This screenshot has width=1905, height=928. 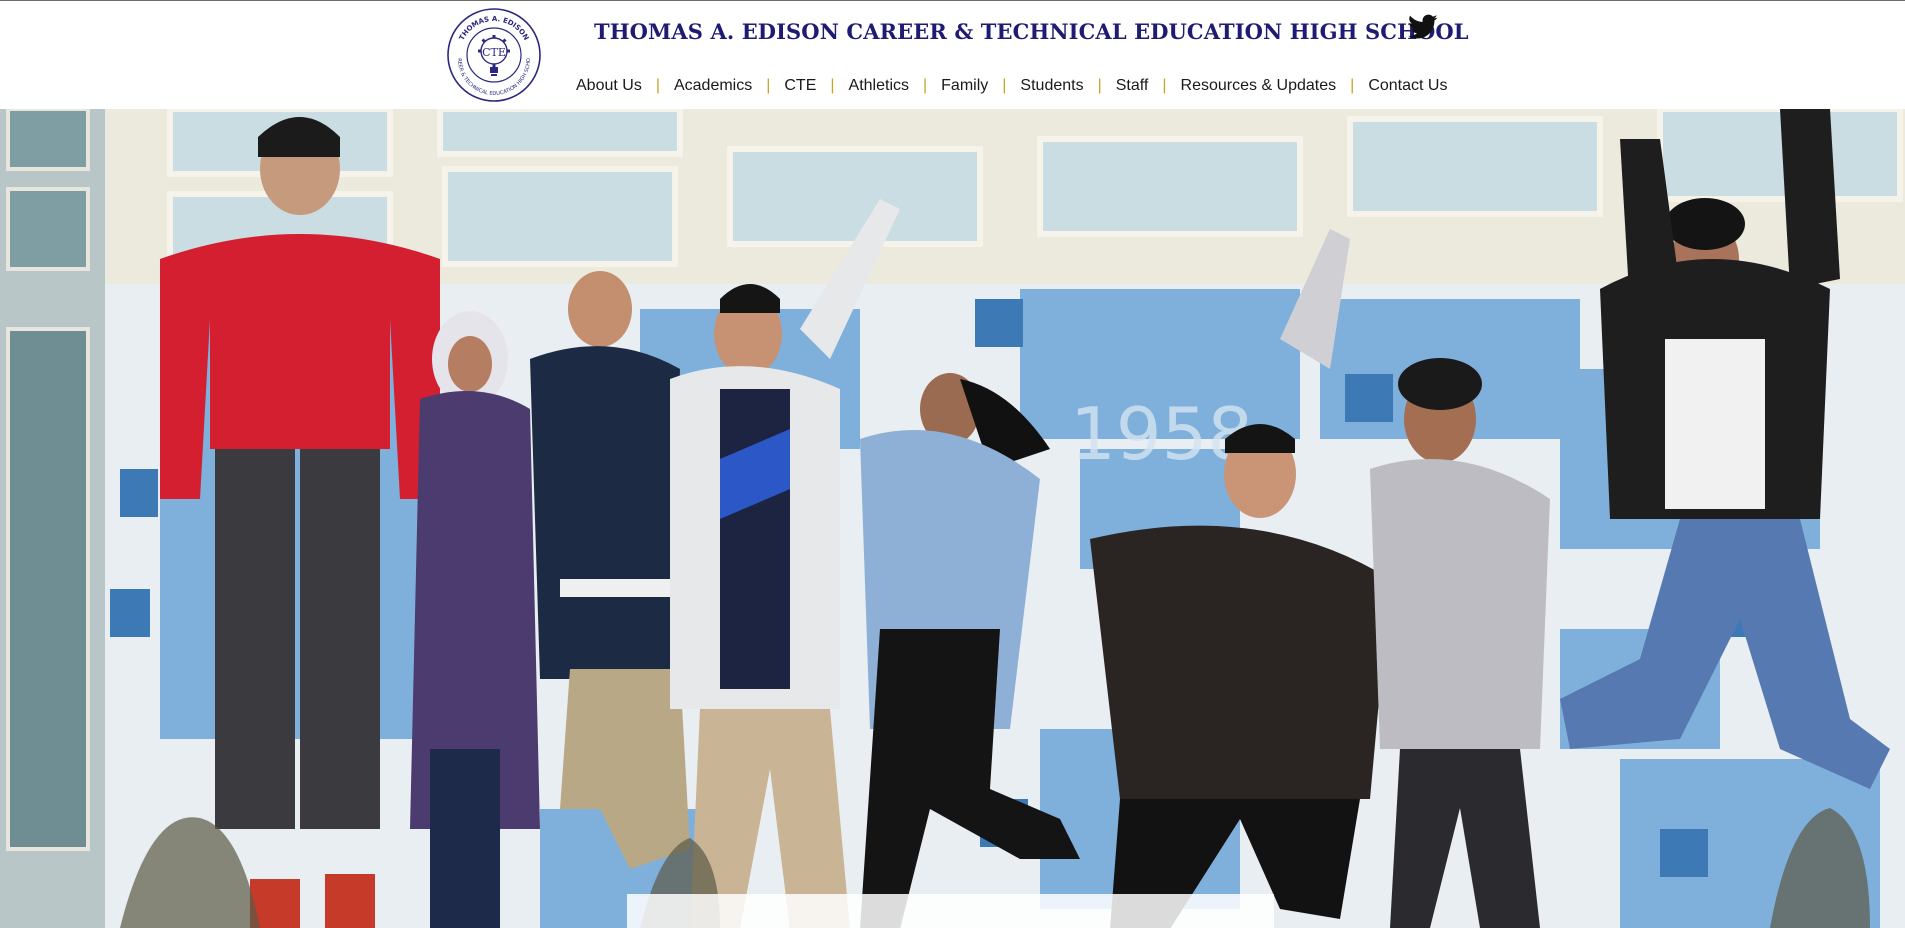 What do you see at coordinates (1132, 86) in the screenshot?
I see `nav-item-staff: Staff` at bounding box center [1132, 86].